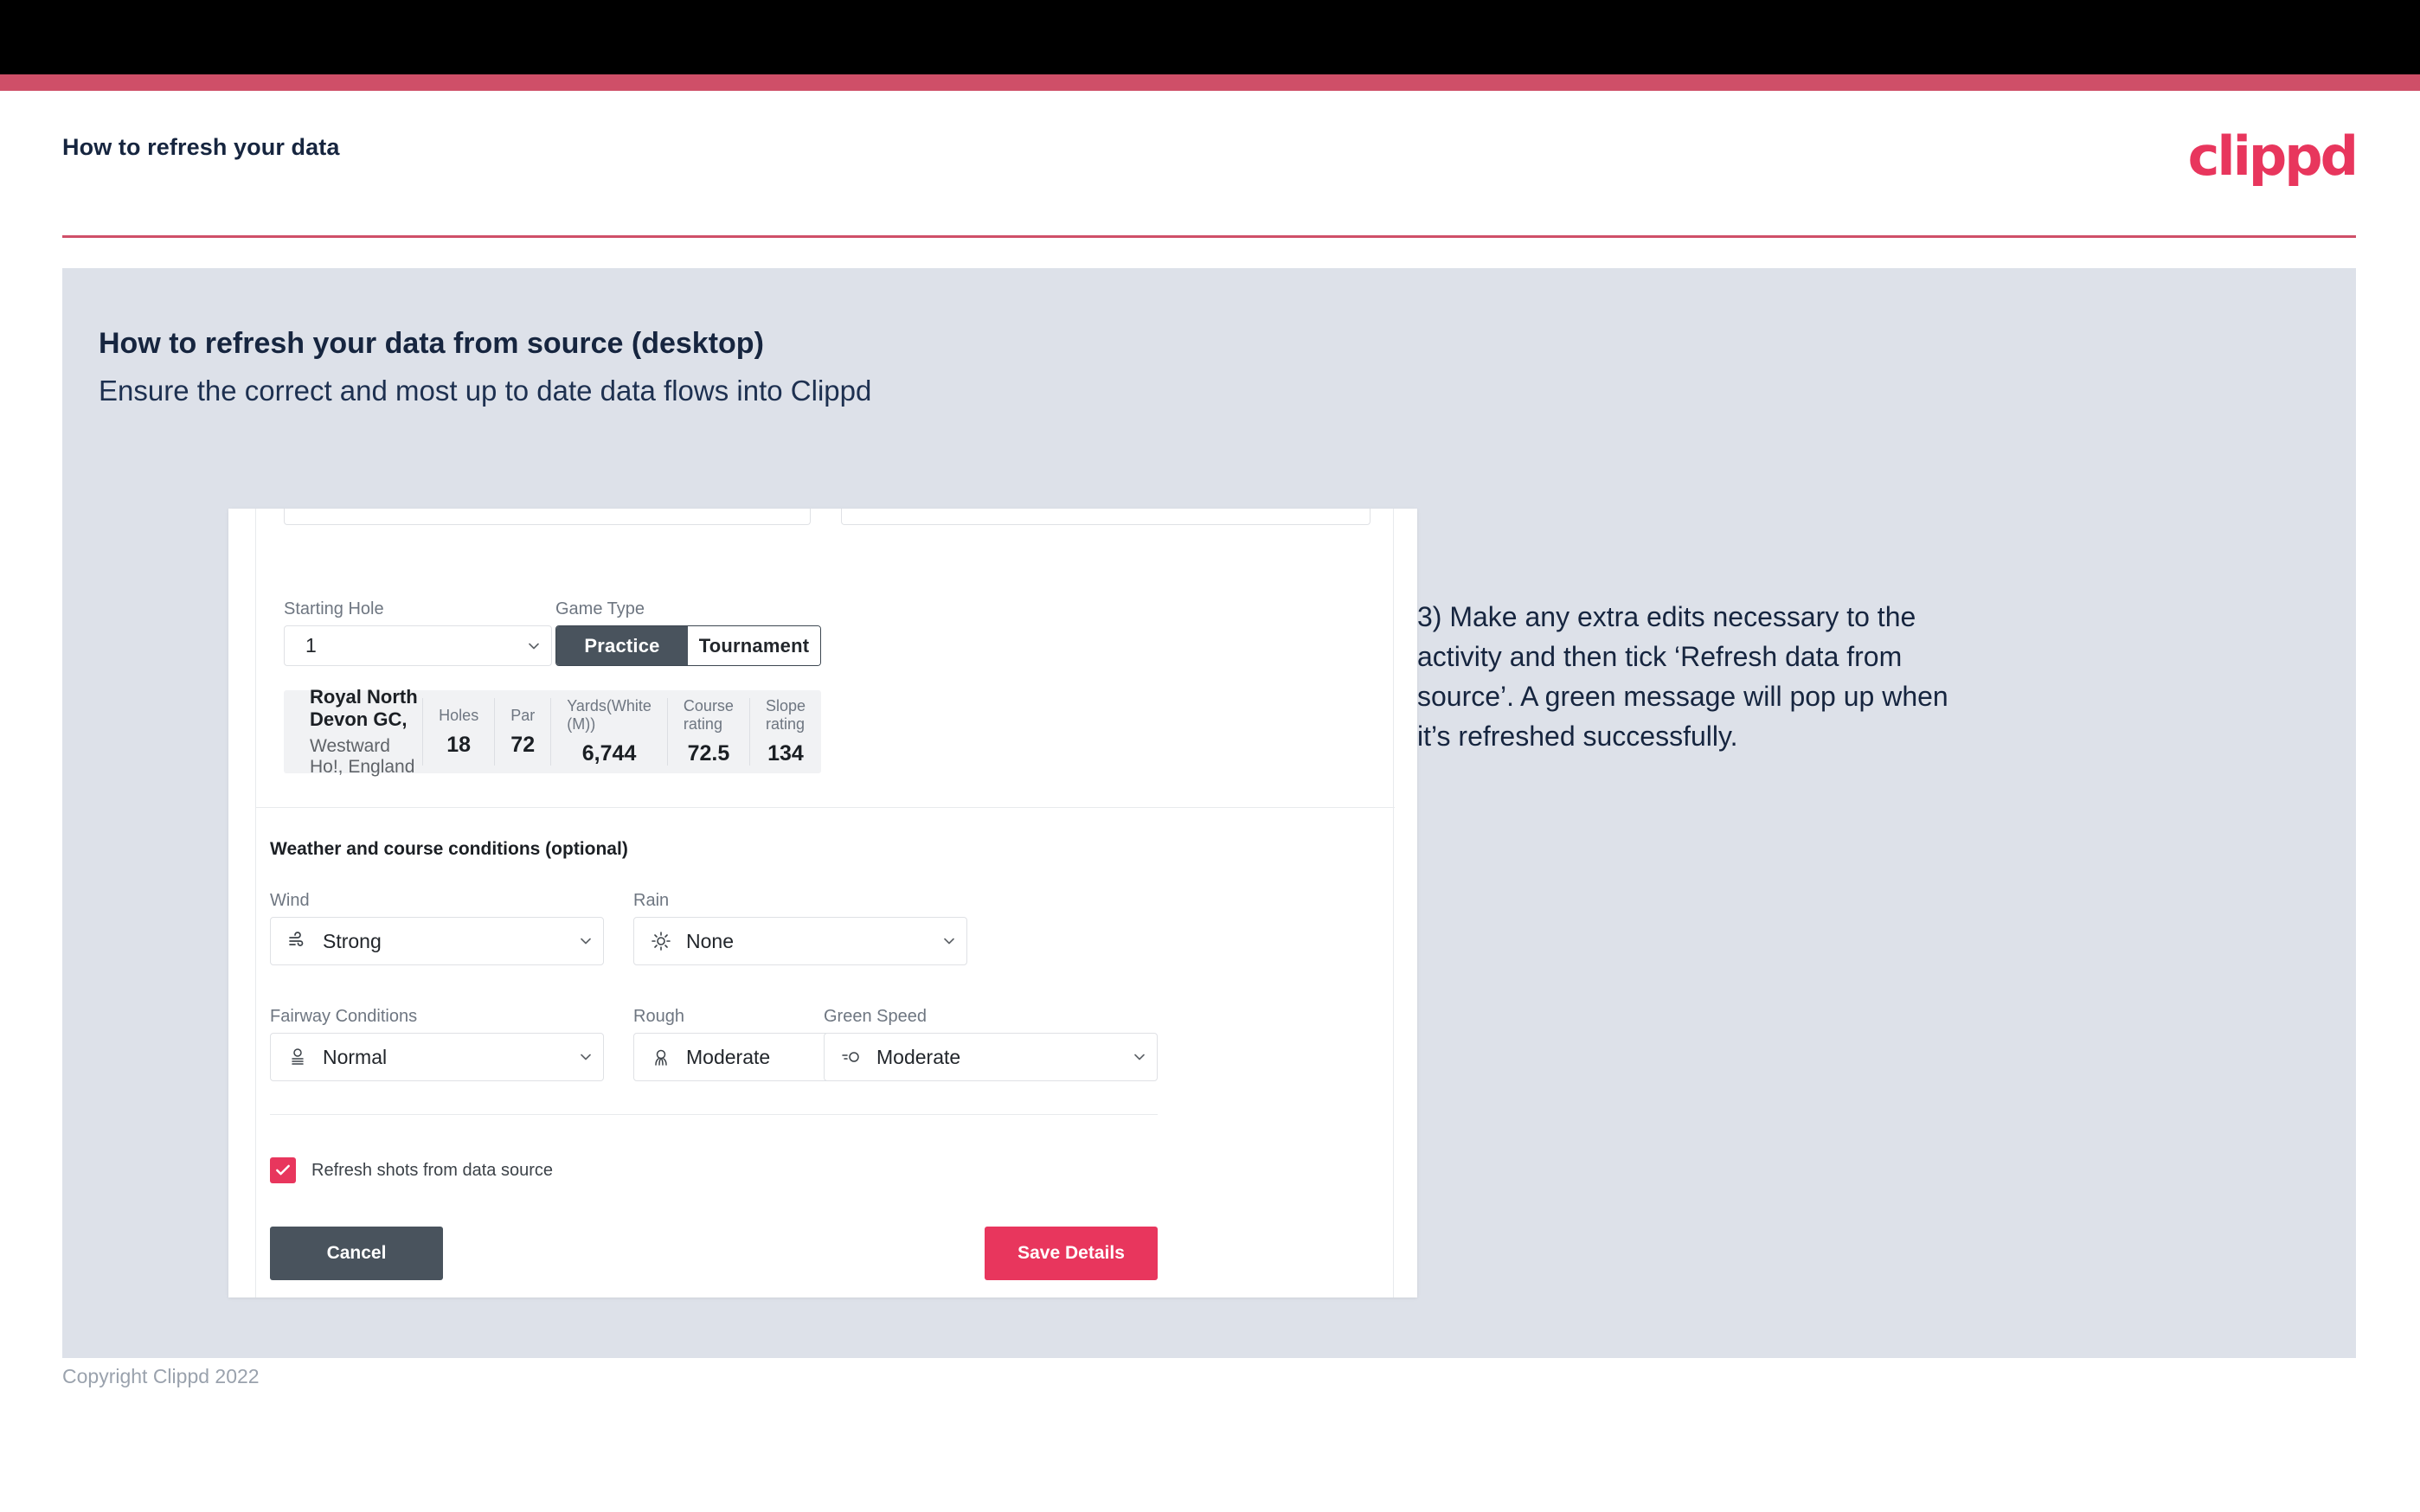  Describe the element at coordinates (283, 1170) in the screenshot. I see `checkbox-checked-icon` at that location.